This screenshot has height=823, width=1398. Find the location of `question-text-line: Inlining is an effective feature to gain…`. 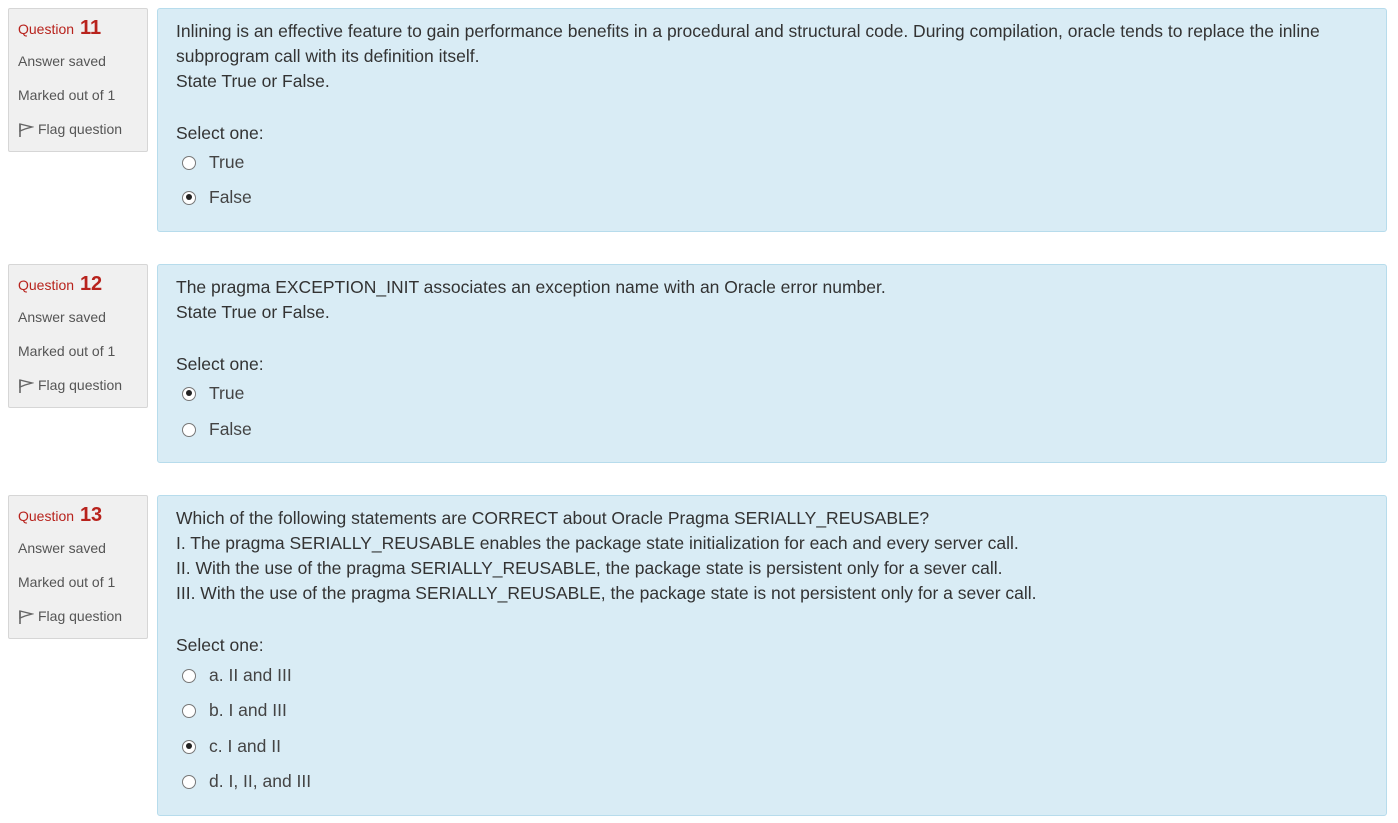

question-text-line: Inlining is an effective feature to gain… is located at coordinates (748, 31).